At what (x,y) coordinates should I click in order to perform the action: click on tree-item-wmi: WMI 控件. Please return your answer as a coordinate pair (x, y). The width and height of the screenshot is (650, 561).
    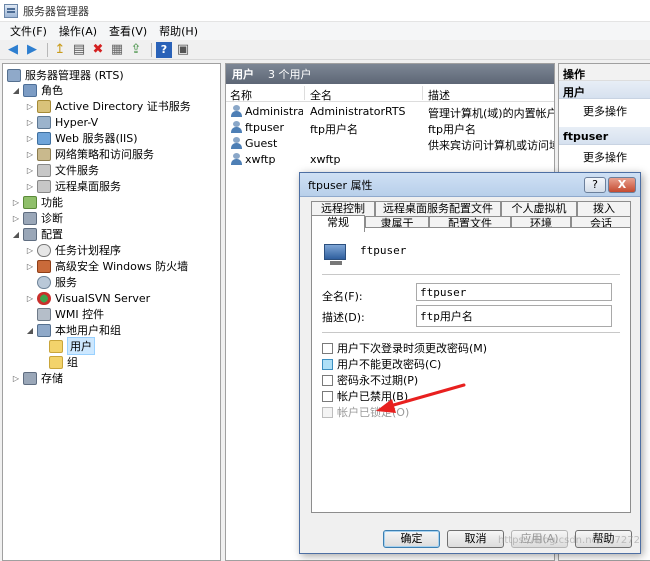
    Looking at the image, I should click on (70, 314).